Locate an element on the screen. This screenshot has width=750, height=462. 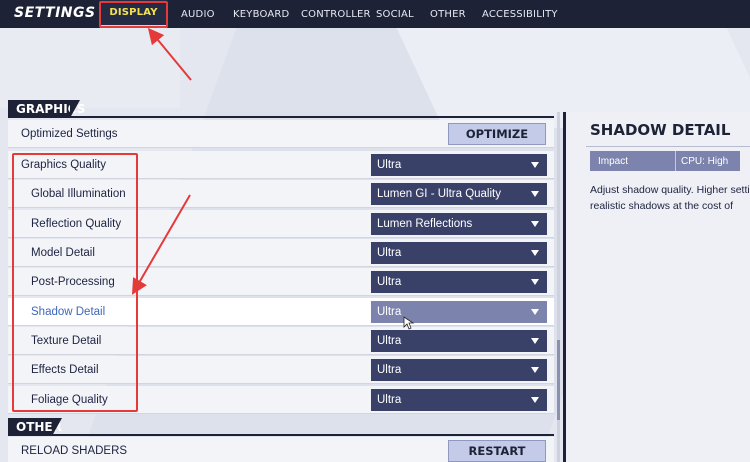
global-illumination-dropdown: Lumen GI - Ultra Quality is located at coordinates (459, 194).